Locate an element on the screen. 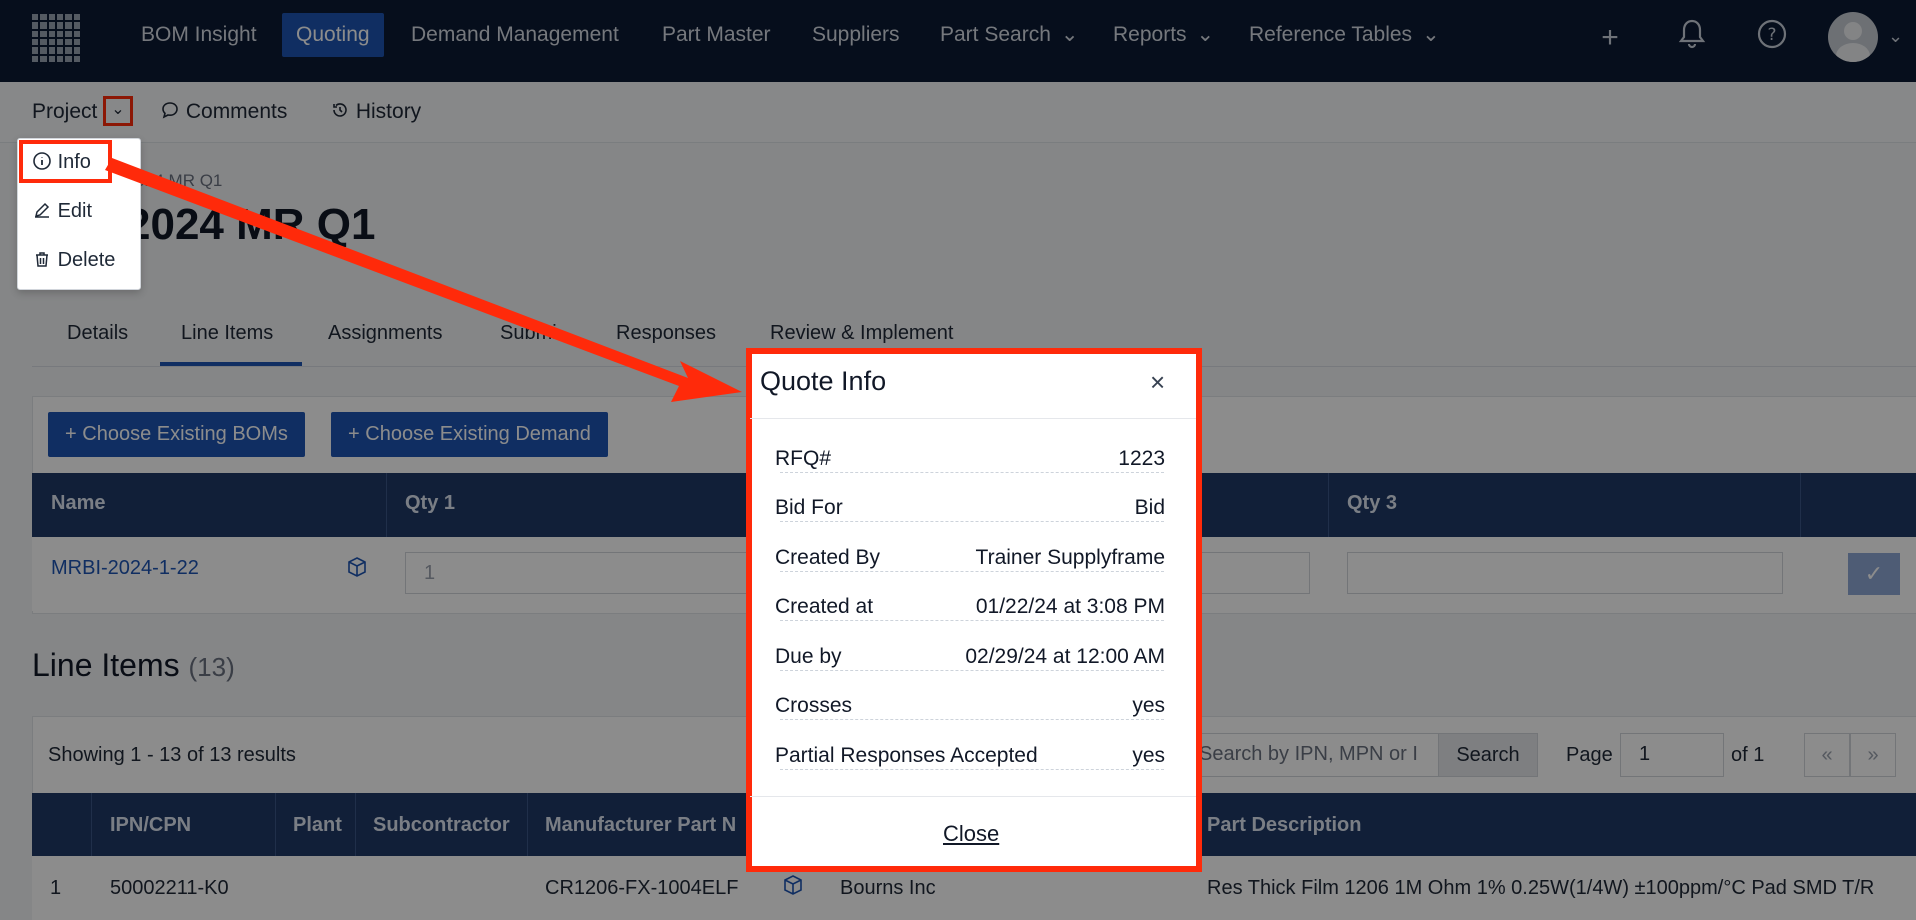 This screenshot has width=1916, height=920. close-button: Close is located at coordinates (971, 834).